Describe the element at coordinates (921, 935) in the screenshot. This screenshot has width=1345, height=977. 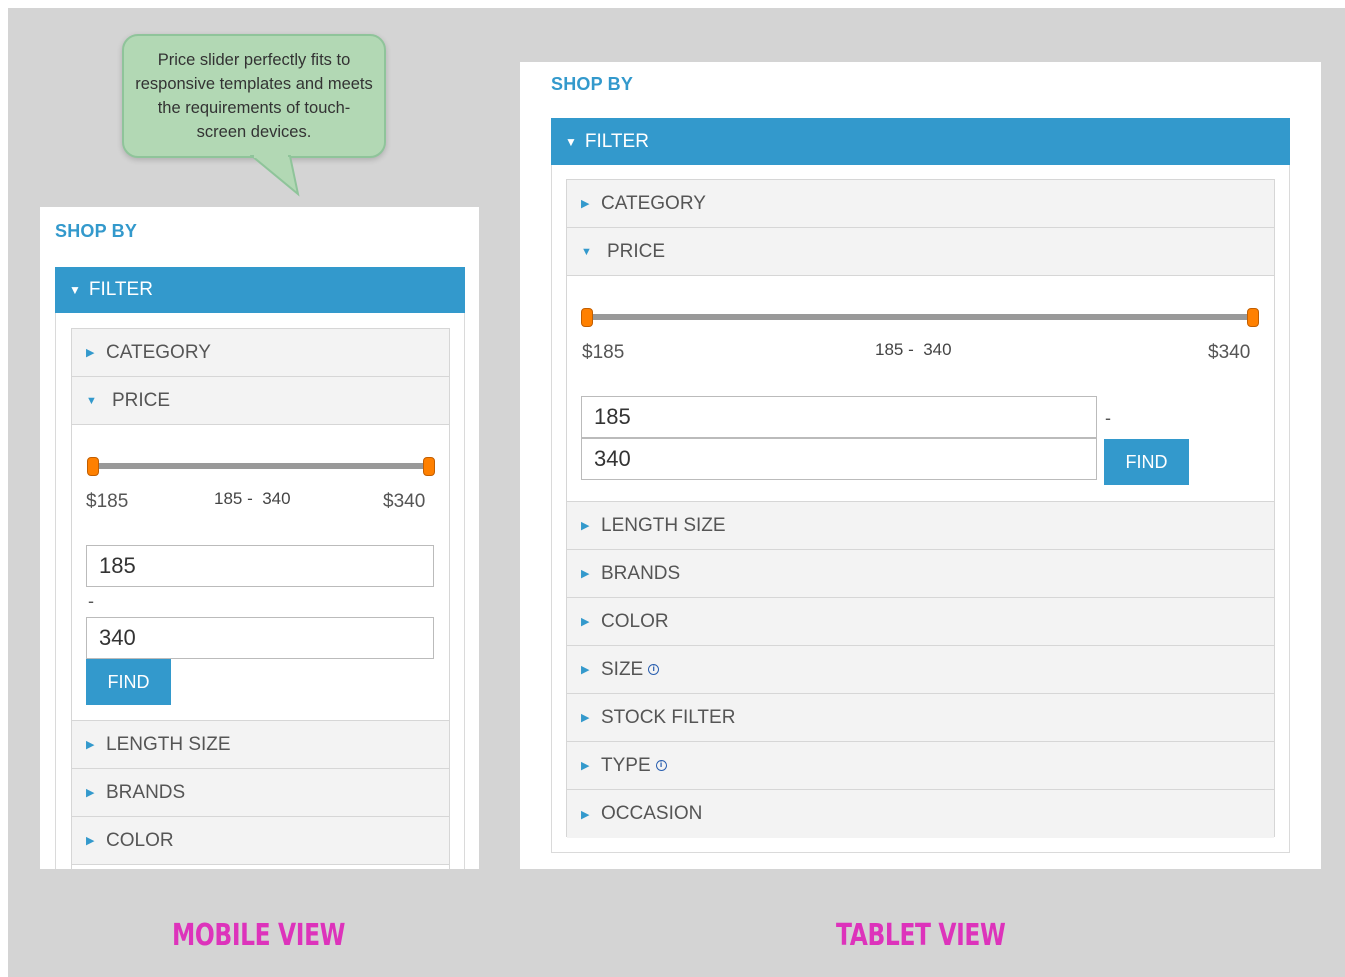
I see `tablet-view-label: TABLET VIEW` at that location.